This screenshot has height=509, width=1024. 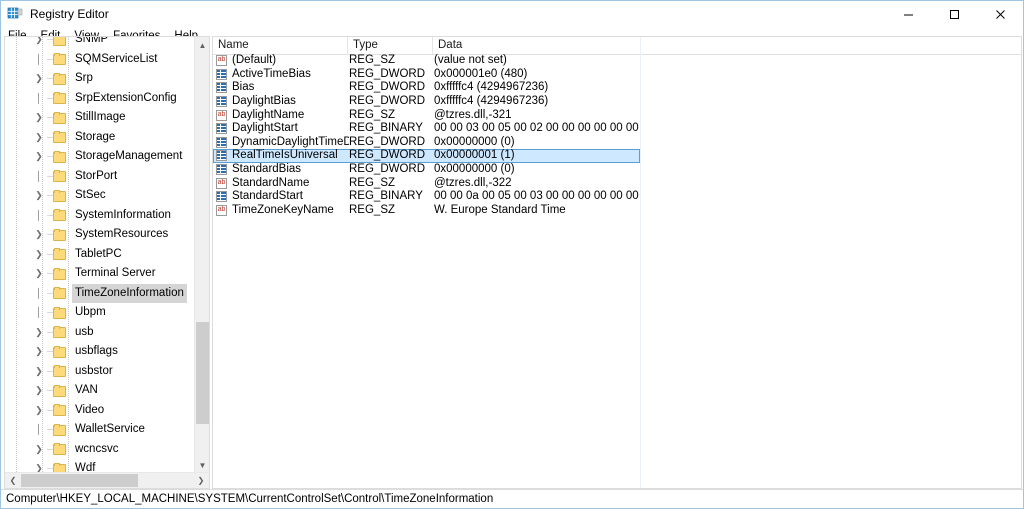 What do you see at coordinates (100, 196) in the screenshot?
I see `tree-item-stsec: ❯ ─ StSec` at bounding box center [100, 196].